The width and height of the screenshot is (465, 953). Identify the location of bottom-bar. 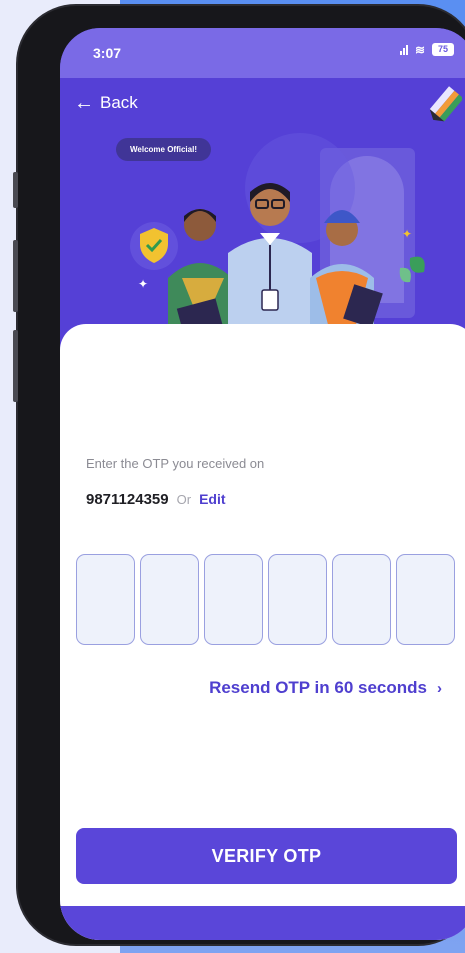
(262, 923).